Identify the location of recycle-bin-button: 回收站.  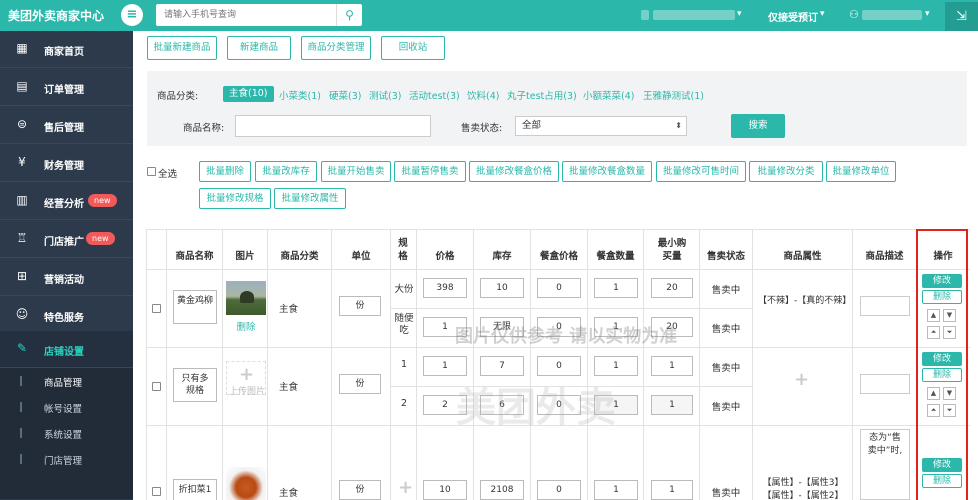
(413, 48).